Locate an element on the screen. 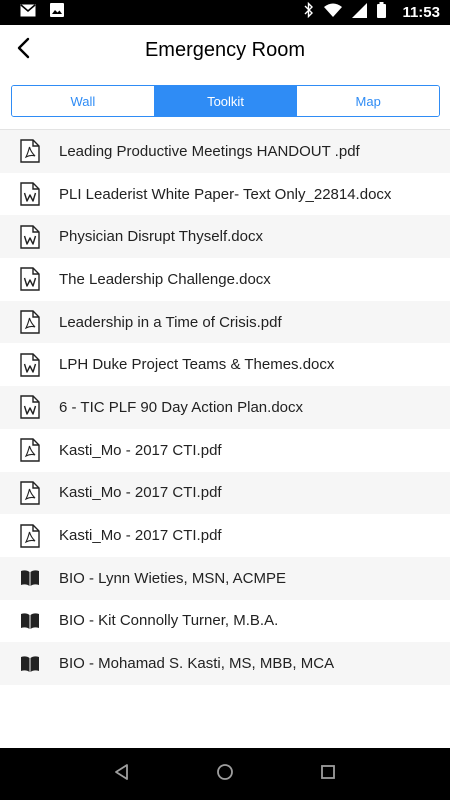 Image resolution: width=450 pixels, height=800 pixels. file-name: BIO - Mohamad S. Kasti, MS, MBB, MCA is located at coordinates (197, 664).